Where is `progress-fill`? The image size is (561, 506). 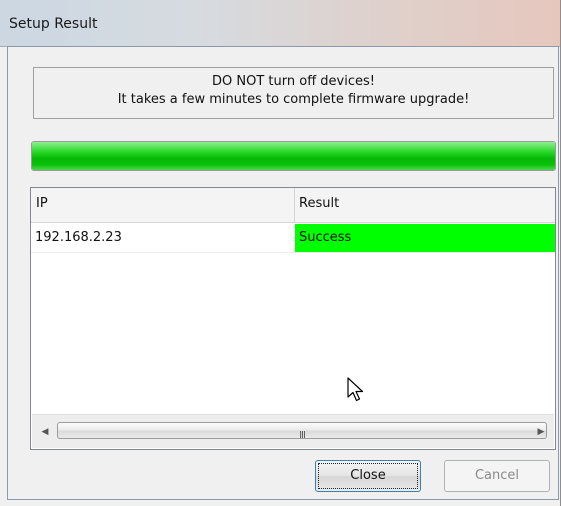
progress-fill is located at coordinates (293, 156).